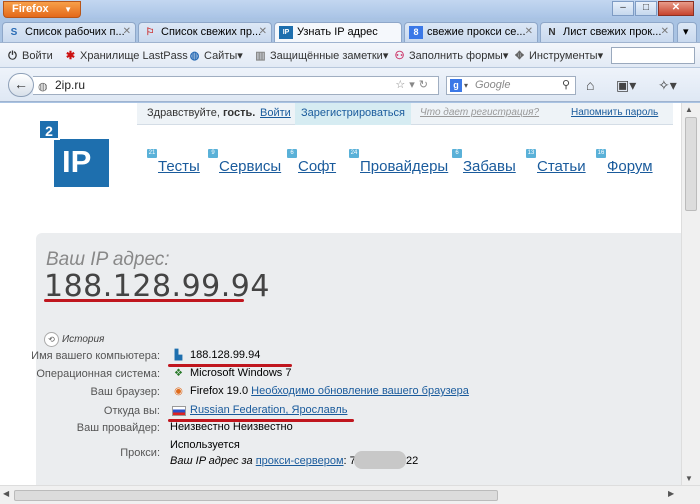  I want to click on logo-badge: 2, so click(49, 129).